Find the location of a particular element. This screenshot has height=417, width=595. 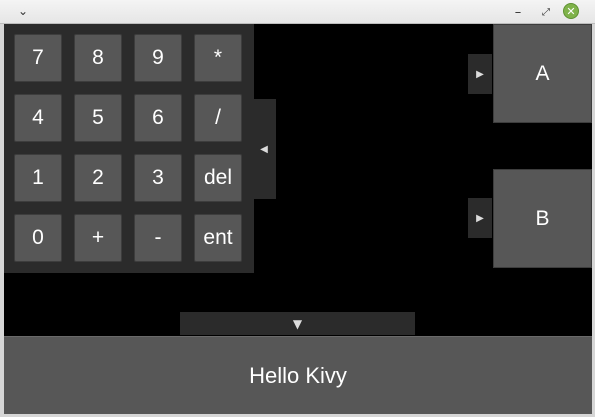

key-plus: + is located at coordinates (98, 238).